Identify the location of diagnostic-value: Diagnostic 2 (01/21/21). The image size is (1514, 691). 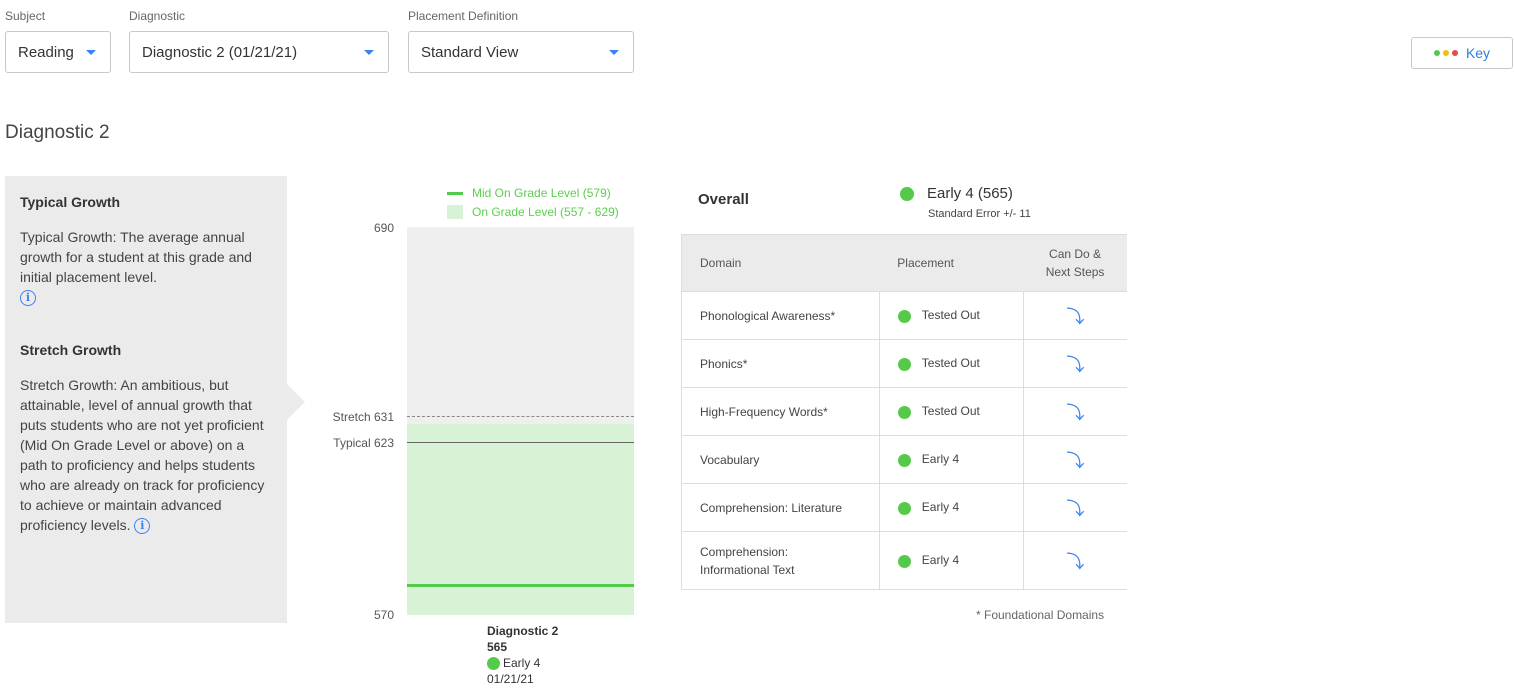
(220, 52).